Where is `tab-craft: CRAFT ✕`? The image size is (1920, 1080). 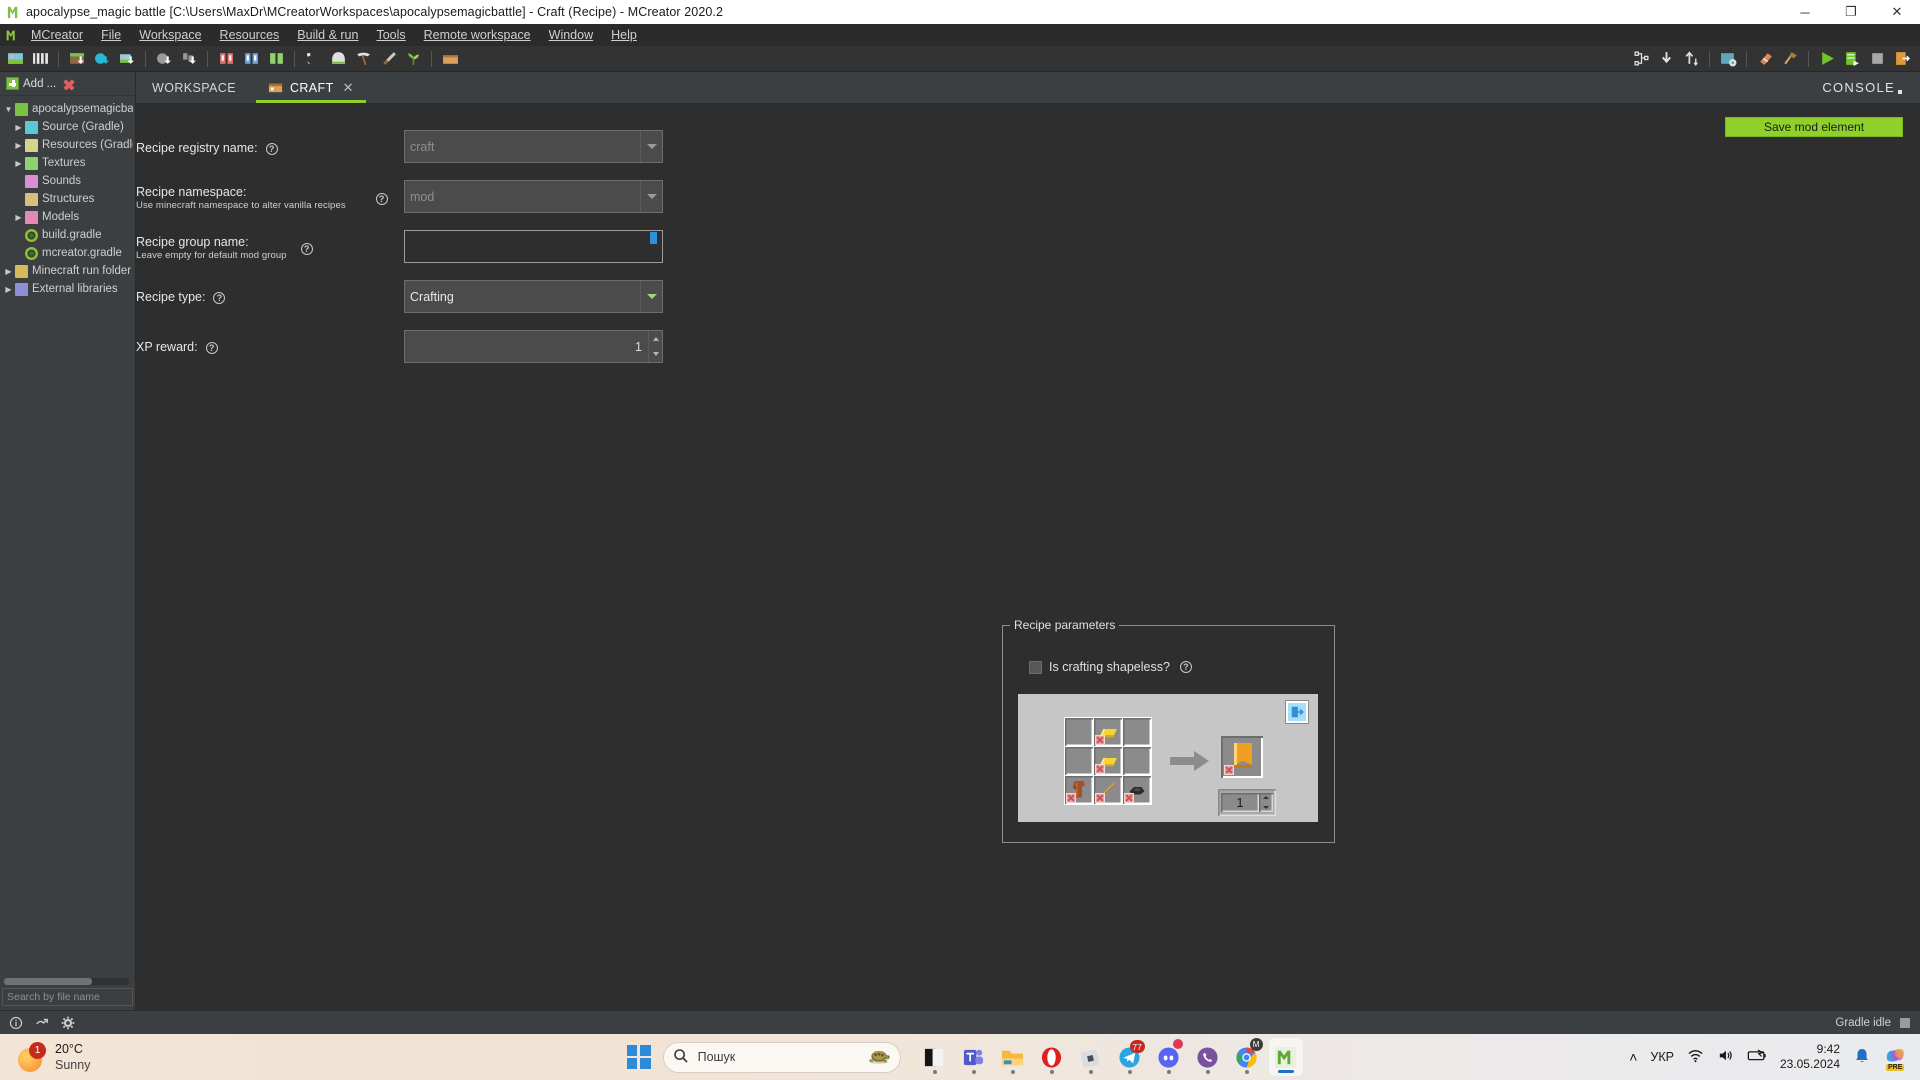
tab-craft: CRAFT ✕ is located at coordinates (311, 87).